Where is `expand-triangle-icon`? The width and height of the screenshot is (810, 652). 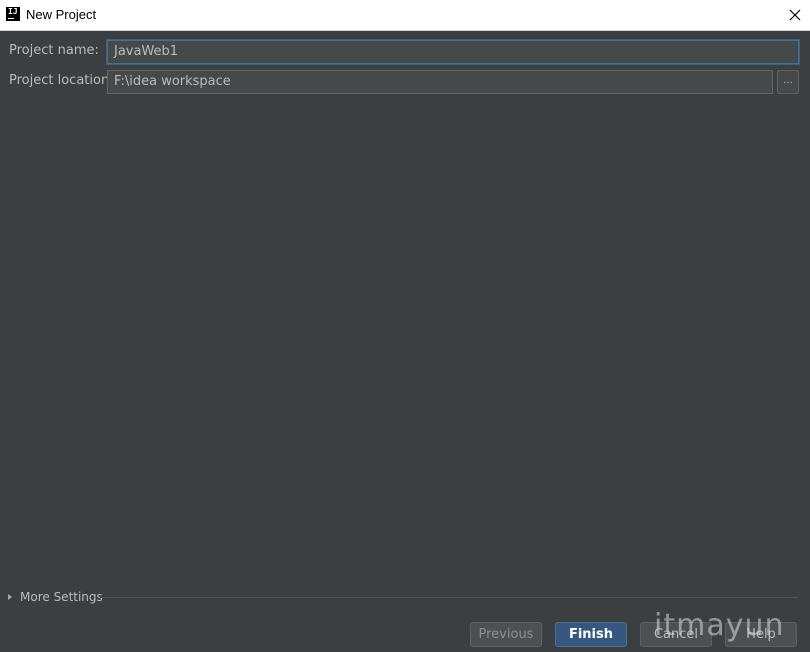 expand-triangle-icon is located at coordinates (10, 597).